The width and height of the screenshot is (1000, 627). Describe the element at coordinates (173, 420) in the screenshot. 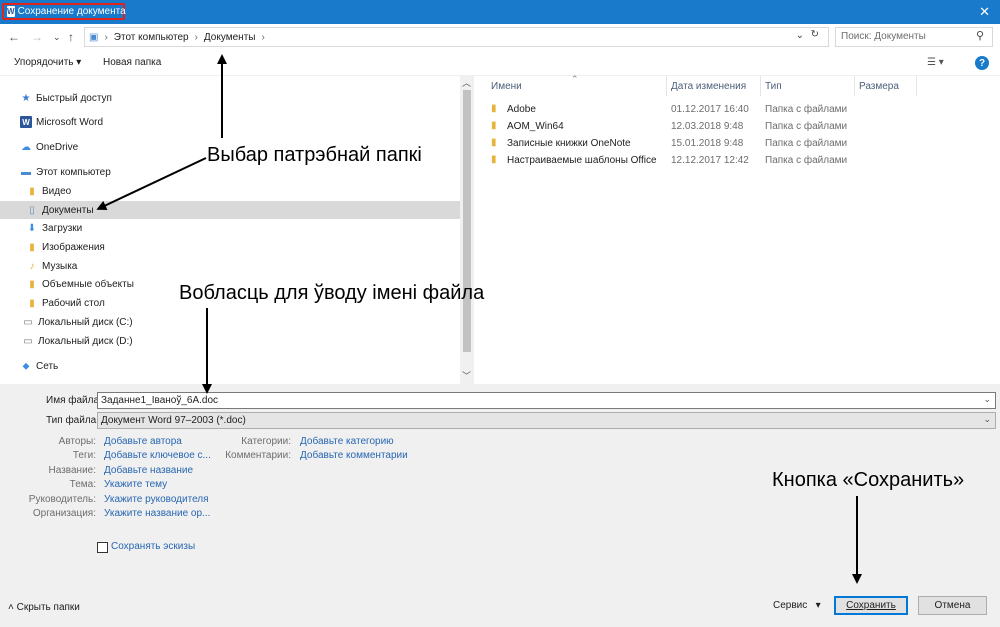

I see `filetype-value: Документ Word 97–2003 (*.doc)` at that location.